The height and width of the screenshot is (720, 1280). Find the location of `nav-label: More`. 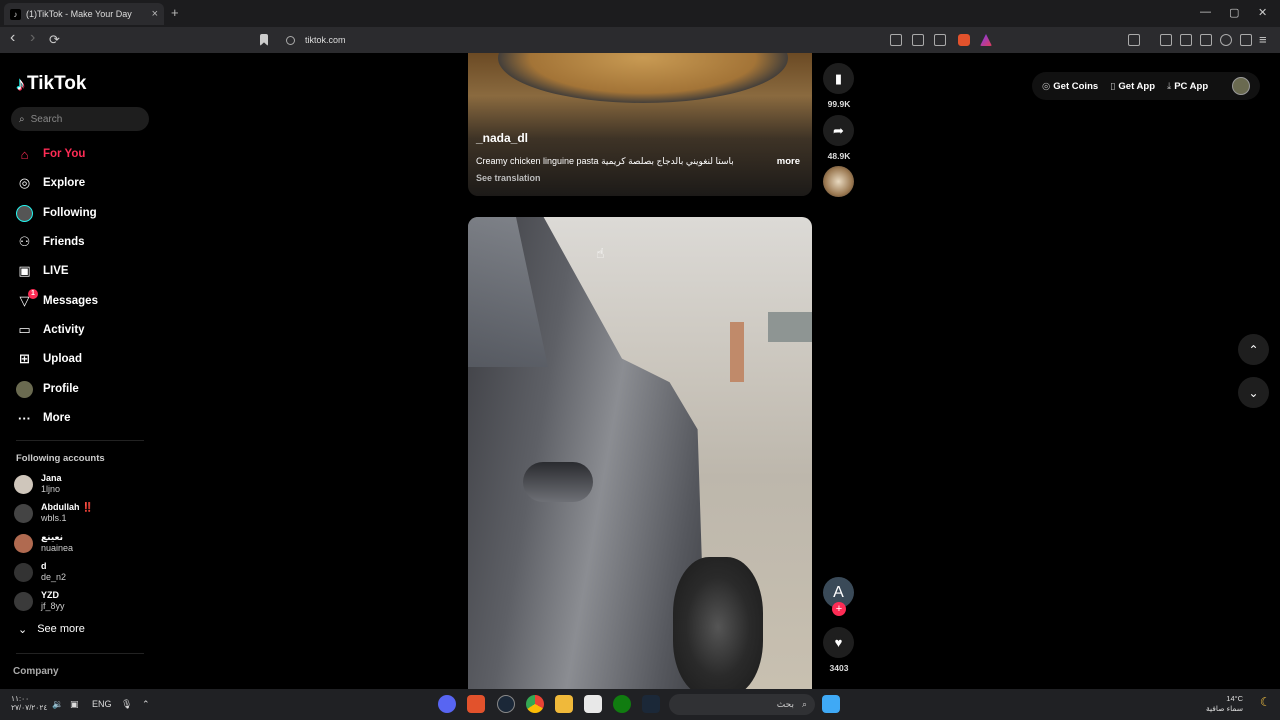

nav-label: More is located at coordinates (57, 418).